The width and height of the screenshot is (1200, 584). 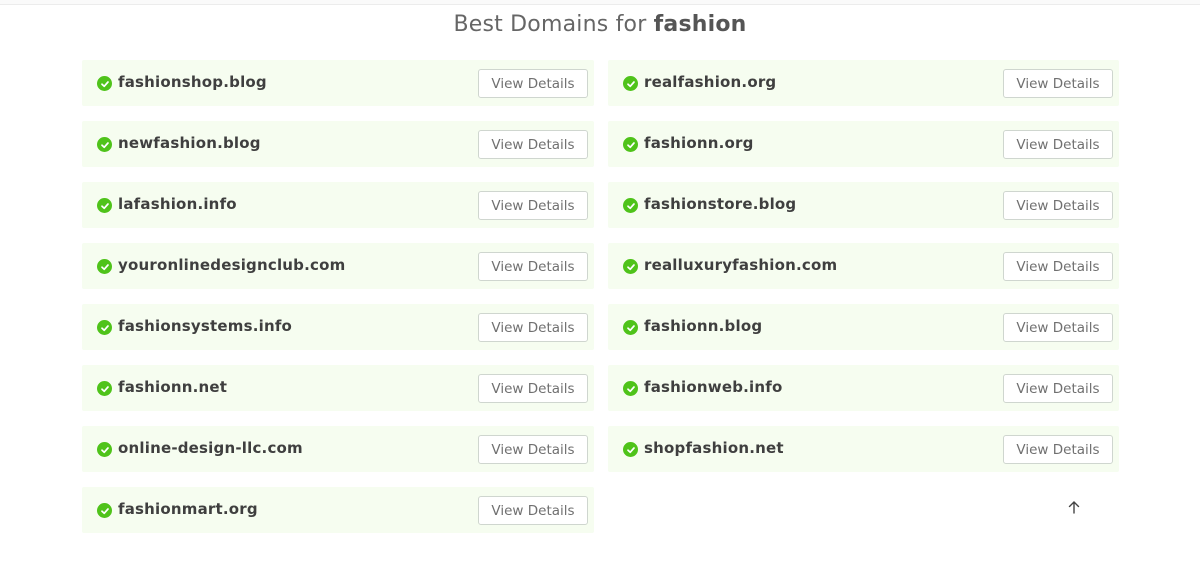 What do you see at coordinates (177, 204) in the screenshot?
I see `domain-name: lafashion.info` at bounding box center [177, 204].